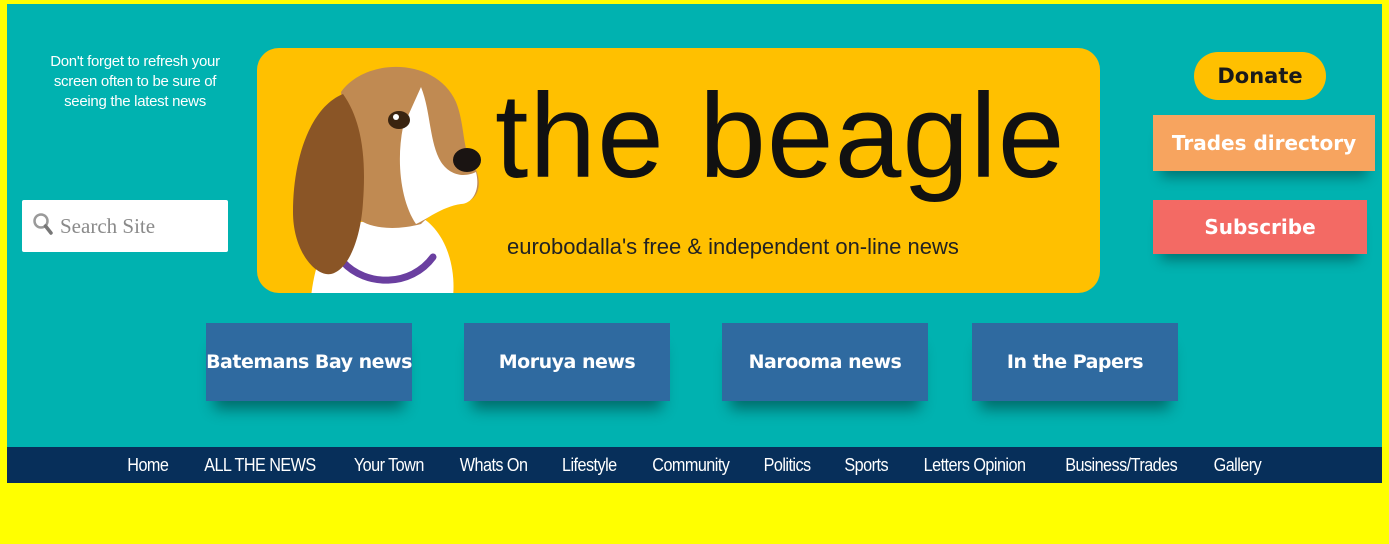 This screenshot has width=1389, height=544. What do you see at coordinates (389, 465) in the screenshot?
I see `nav-item-your-town: Your Town` at bounding box center [389, 465].